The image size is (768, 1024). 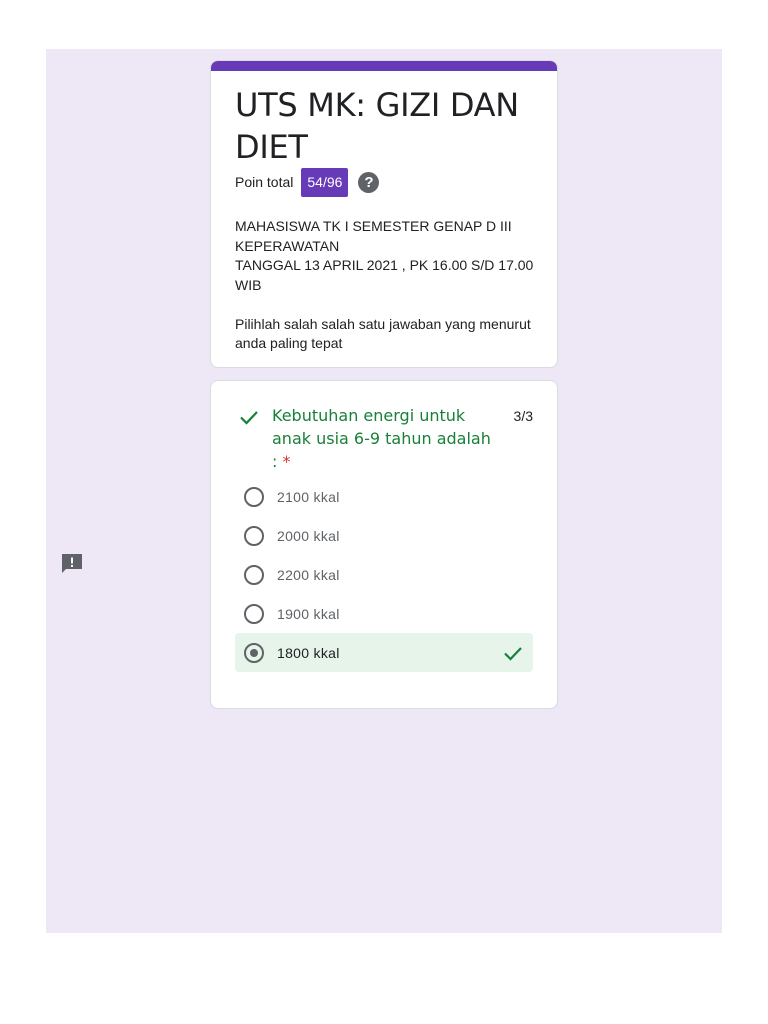 What do you see at coordinates (308, 496) in the screenshot?
I see `option-label: 2100 kkal` at bounding box center [308, 496].